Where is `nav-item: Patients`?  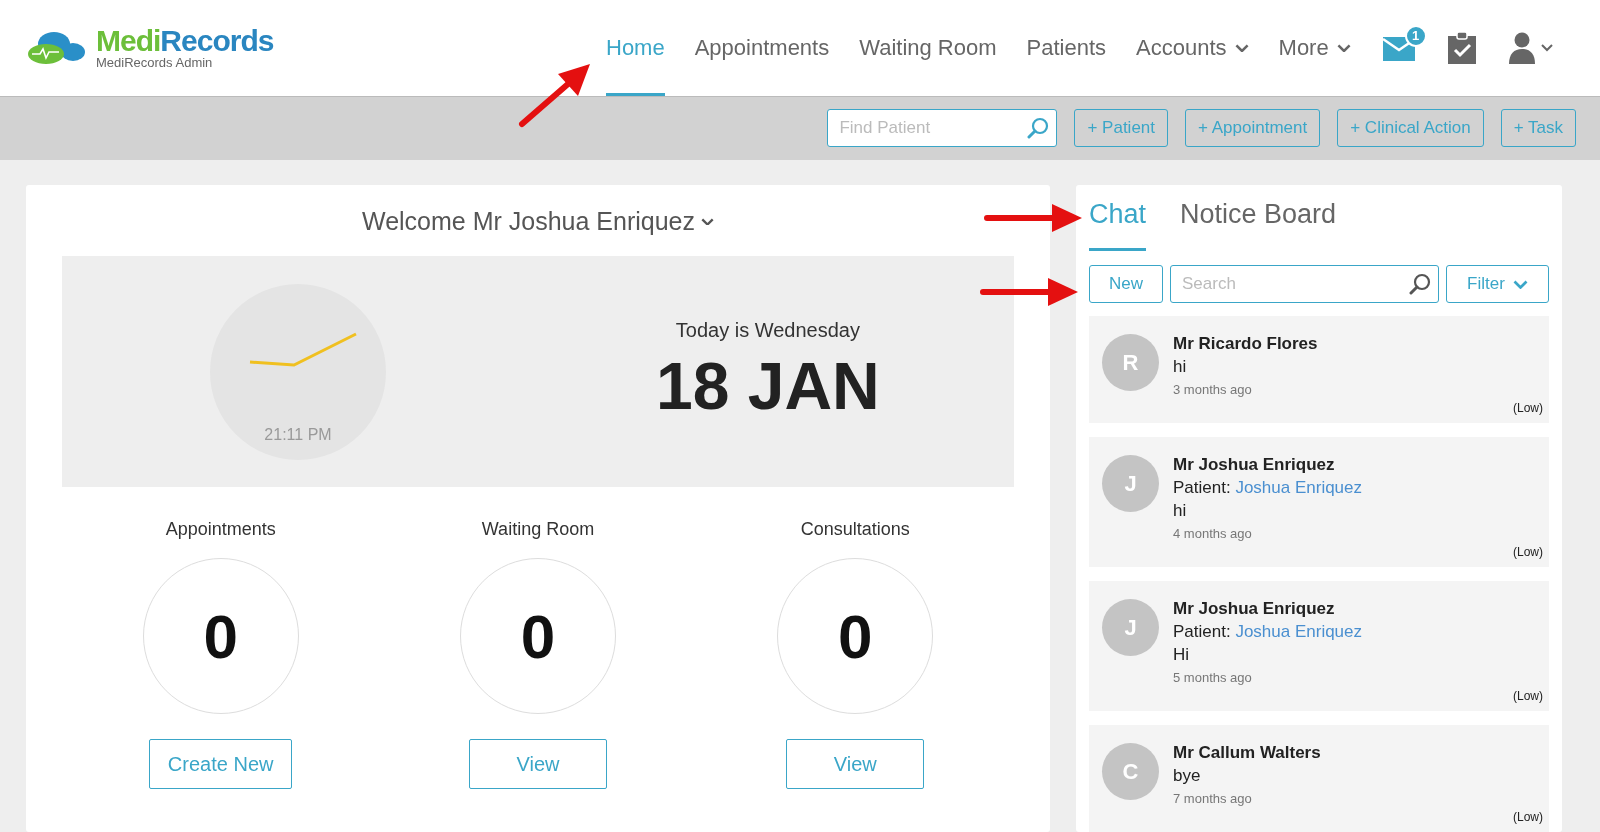
nav-item: Patients is located at coordinates (1066, 48).